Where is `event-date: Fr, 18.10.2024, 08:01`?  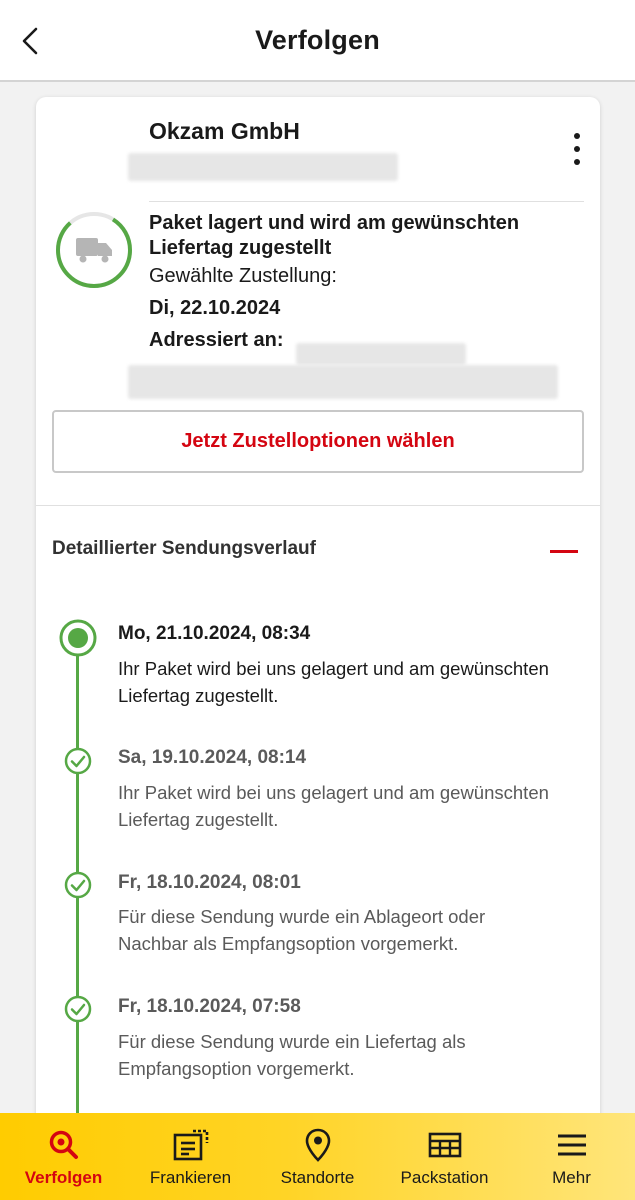 event-date: Fr, 18.10.2024, 08:01 is located at coordinates (209, 882).